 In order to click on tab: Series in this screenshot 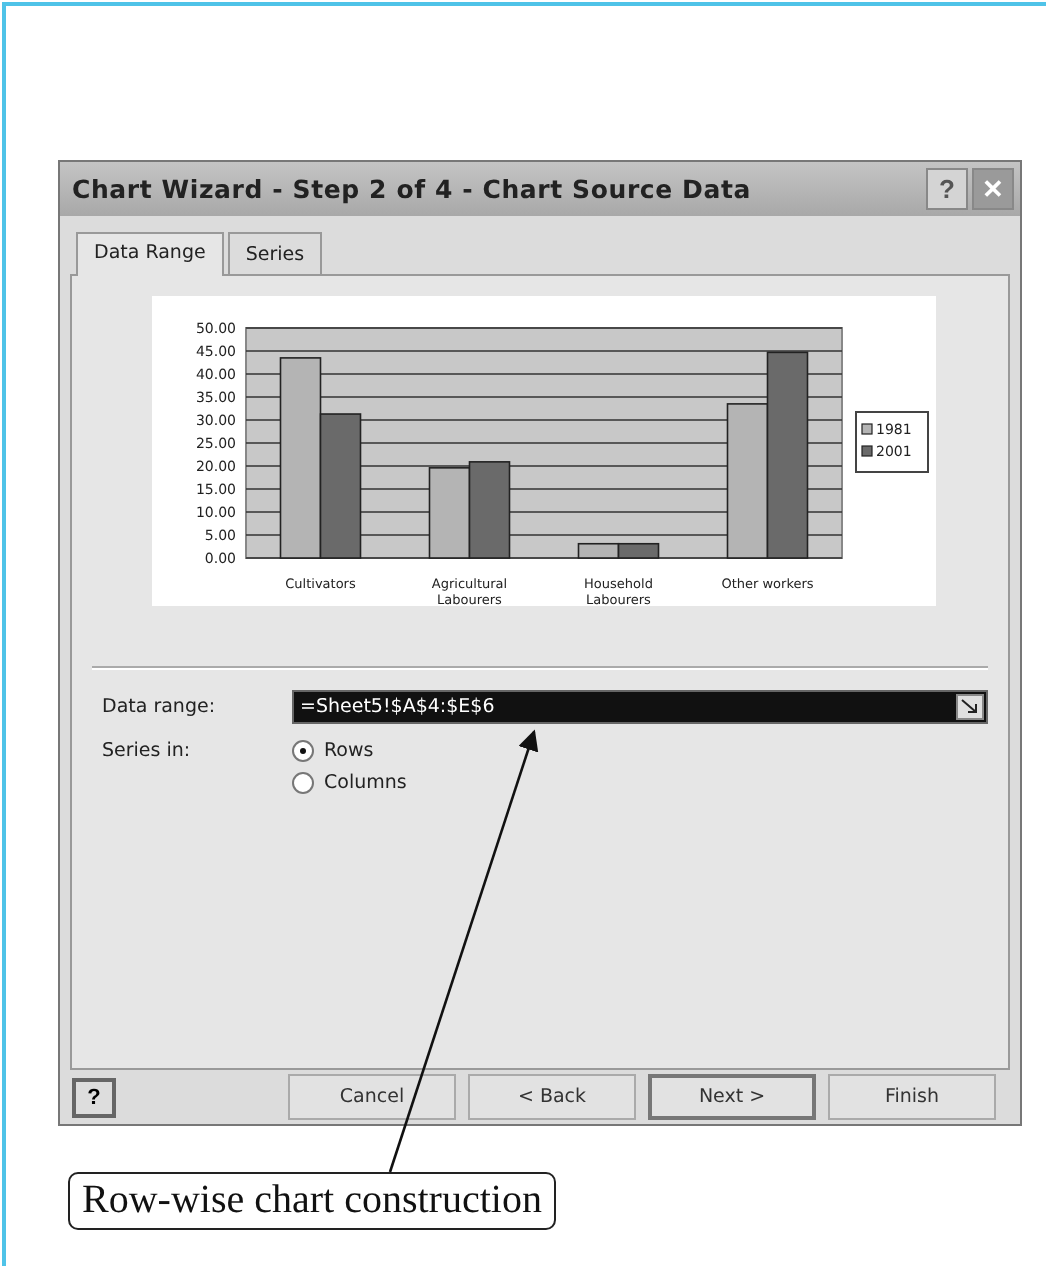, I will do `click(275, 253)`.